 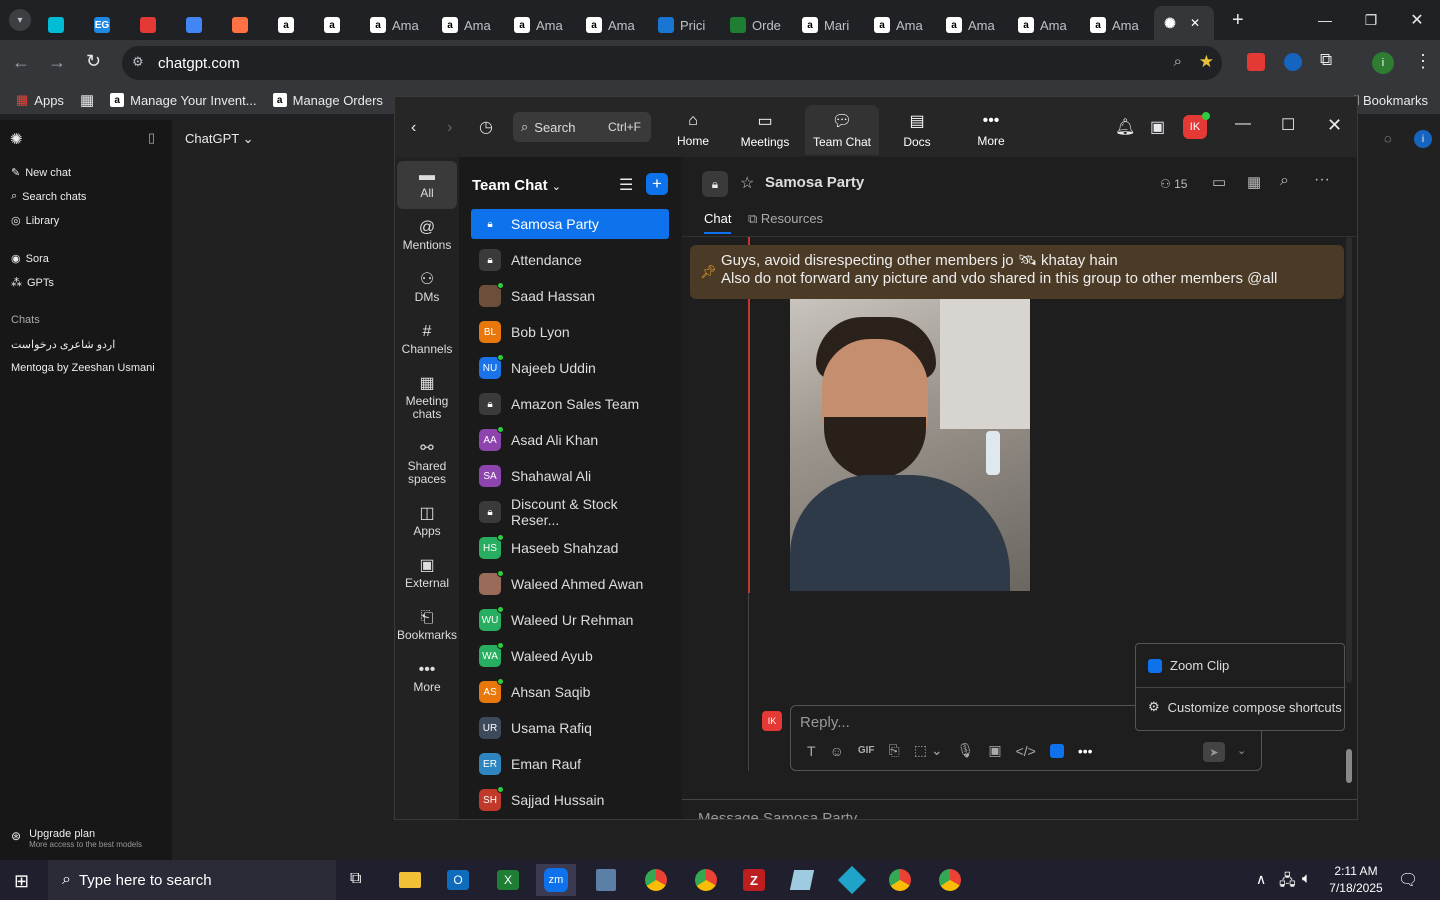 What do you see at coordinates (672, 63) in the screenshot?
I see `address-bar: ⚙ chatgpt.com ⌕ ★` at bounding box center [672, 63].